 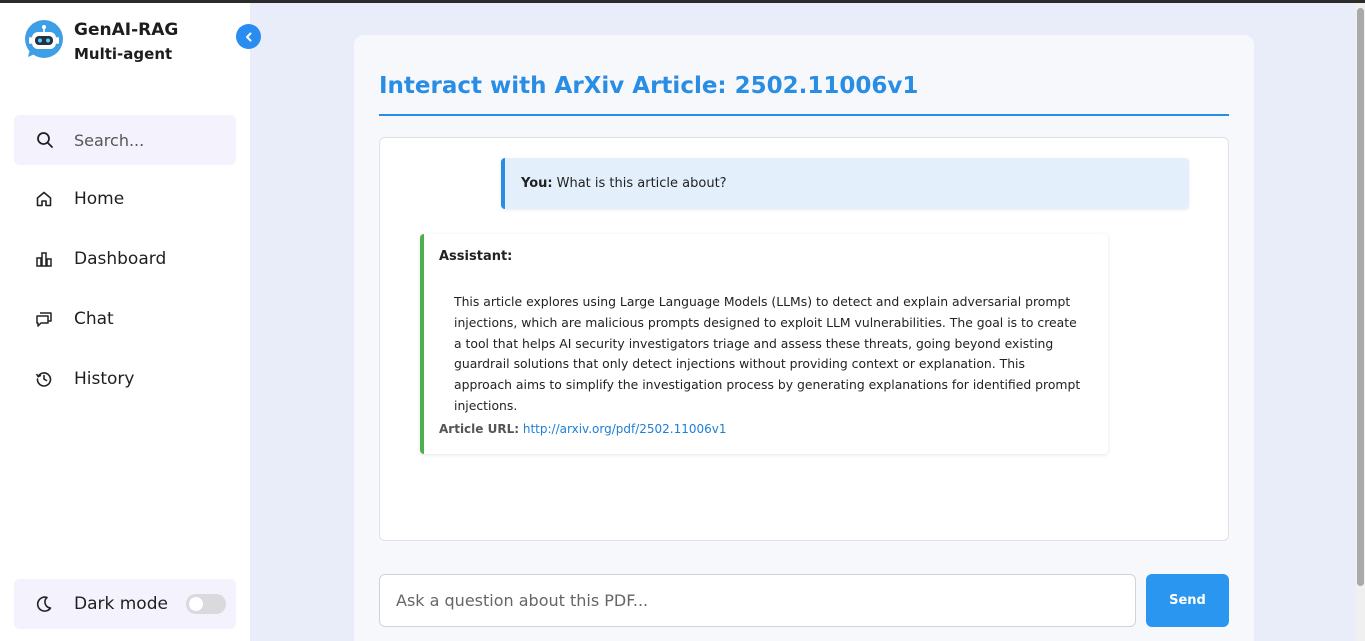 I want to click on bar-chart-icon, so click(x=44, y=259).